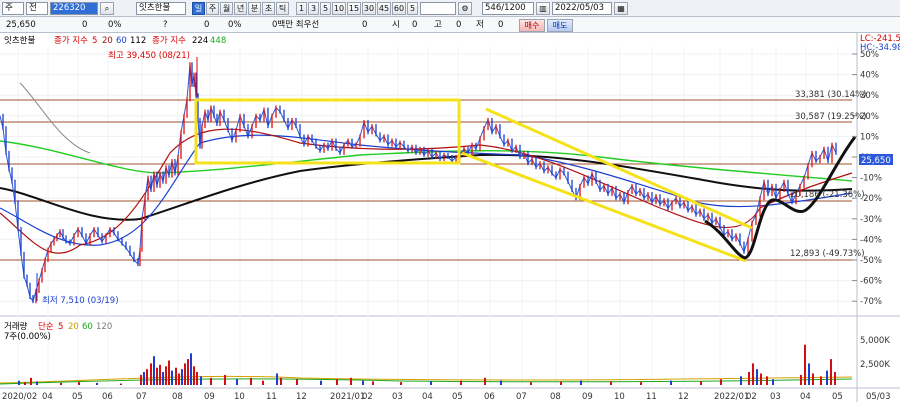 Image resolution: width=900 pixels, height=402 pixels. I want to click on x-tick-label: 10, so click(239, 397).